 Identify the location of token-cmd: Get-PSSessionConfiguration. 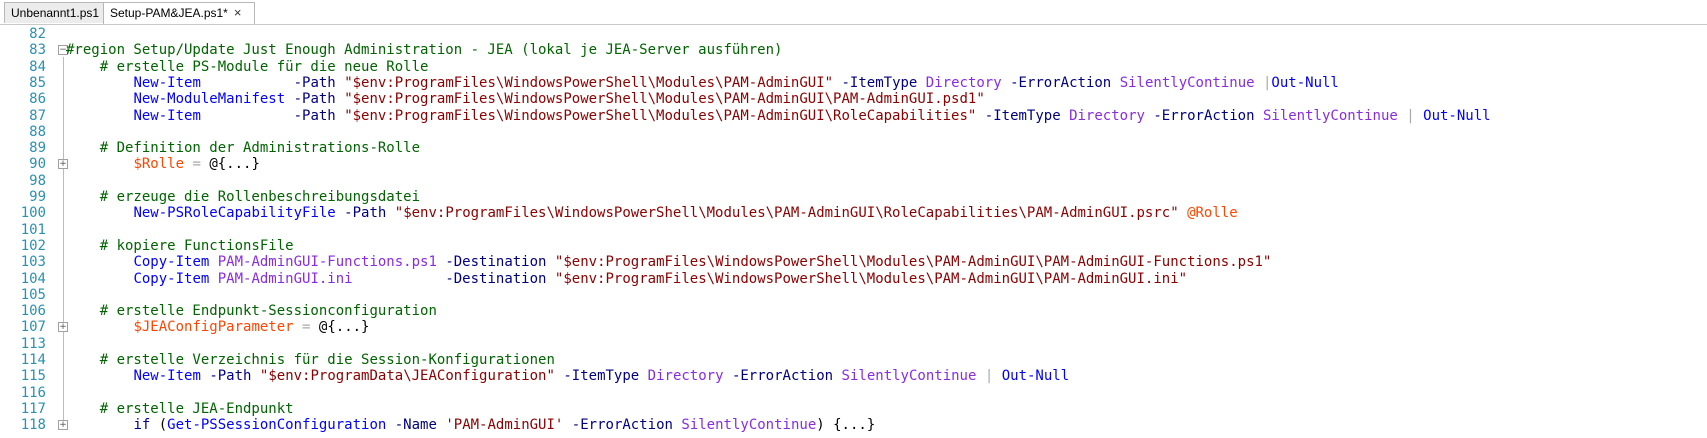
(277, 425).